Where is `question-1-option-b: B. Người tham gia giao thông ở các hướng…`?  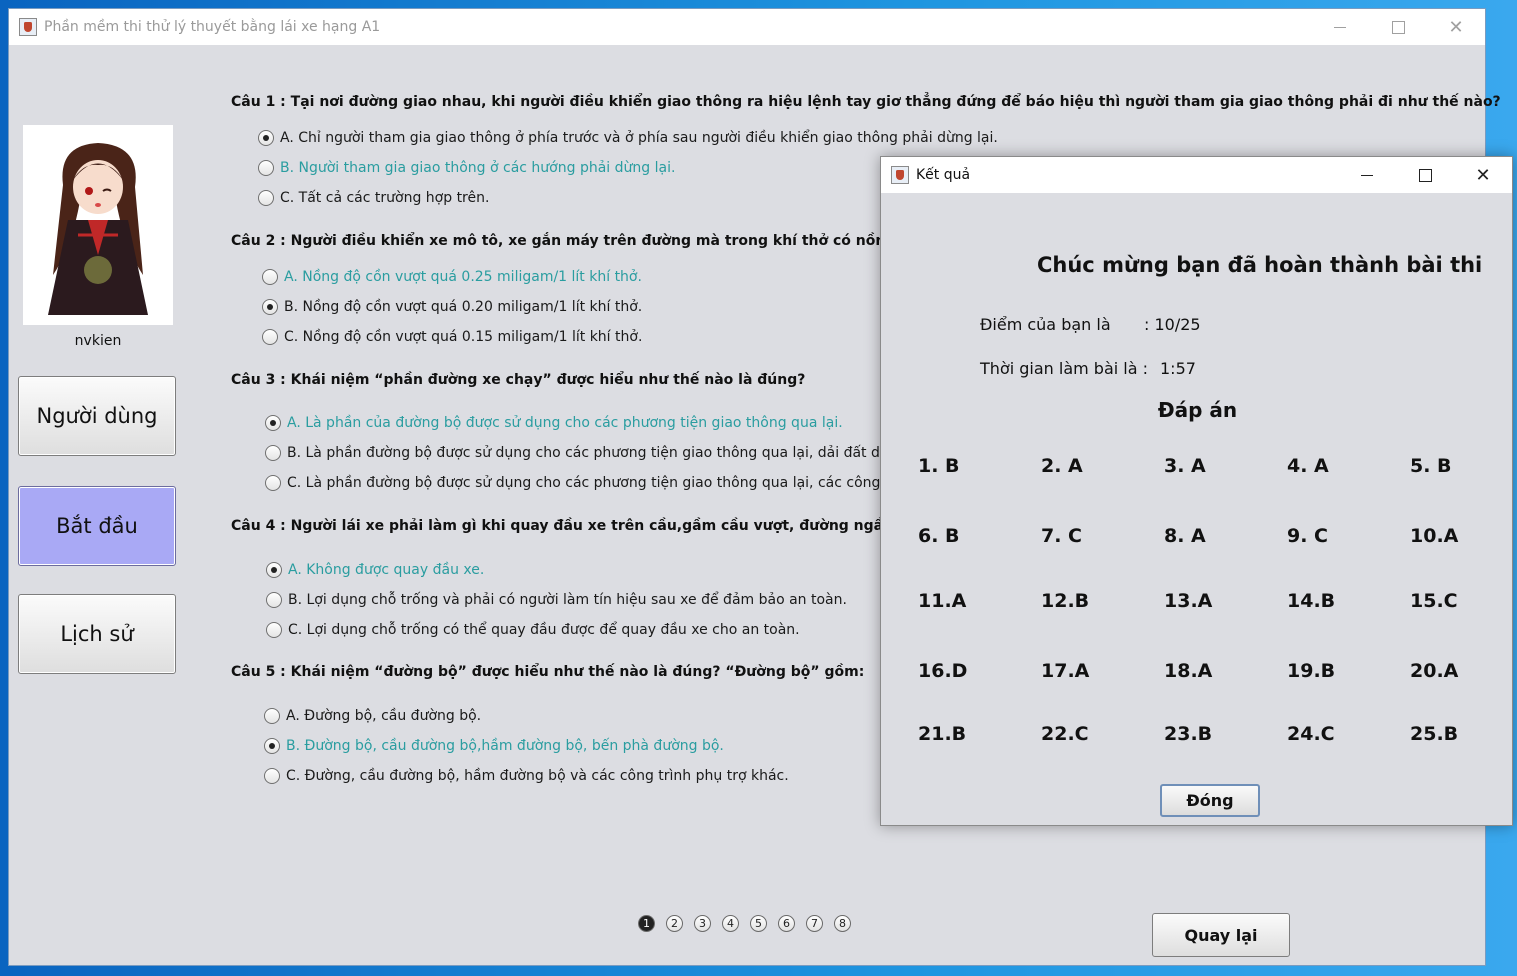
question-1-option-b: B. Người tham gia giao thông ở các hướng… is located at coordinates (466, 168).